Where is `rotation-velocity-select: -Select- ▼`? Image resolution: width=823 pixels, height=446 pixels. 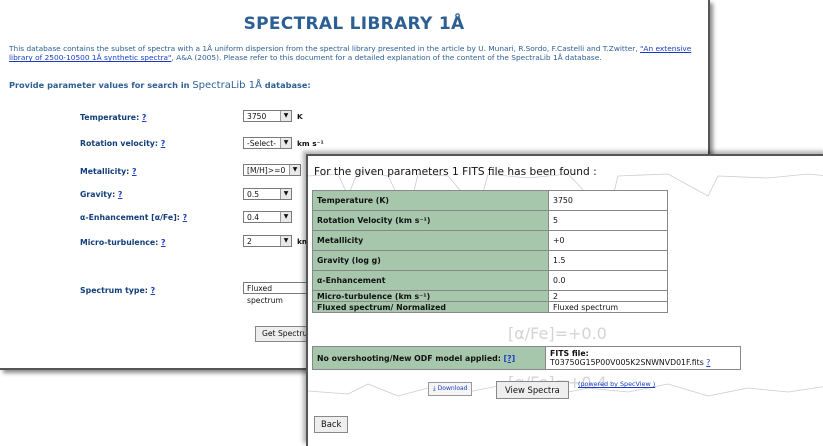
rotation-velocity-select: -Select- ▼ is located at coordinates (267, 143).